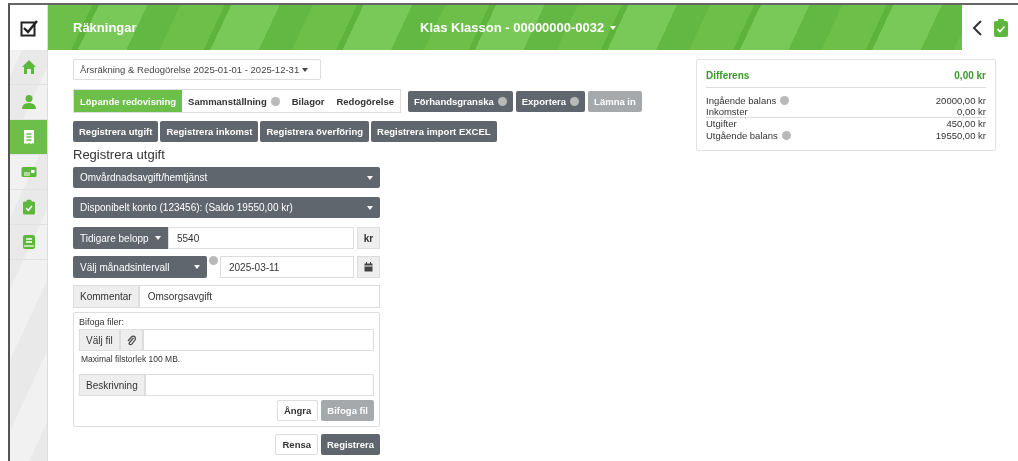 The height and width of the screenshot is (461, 1018). Describe the element at coordinates (102, 322) in the screenshot. I see `attach-title: Bifoga filer:` at that location.